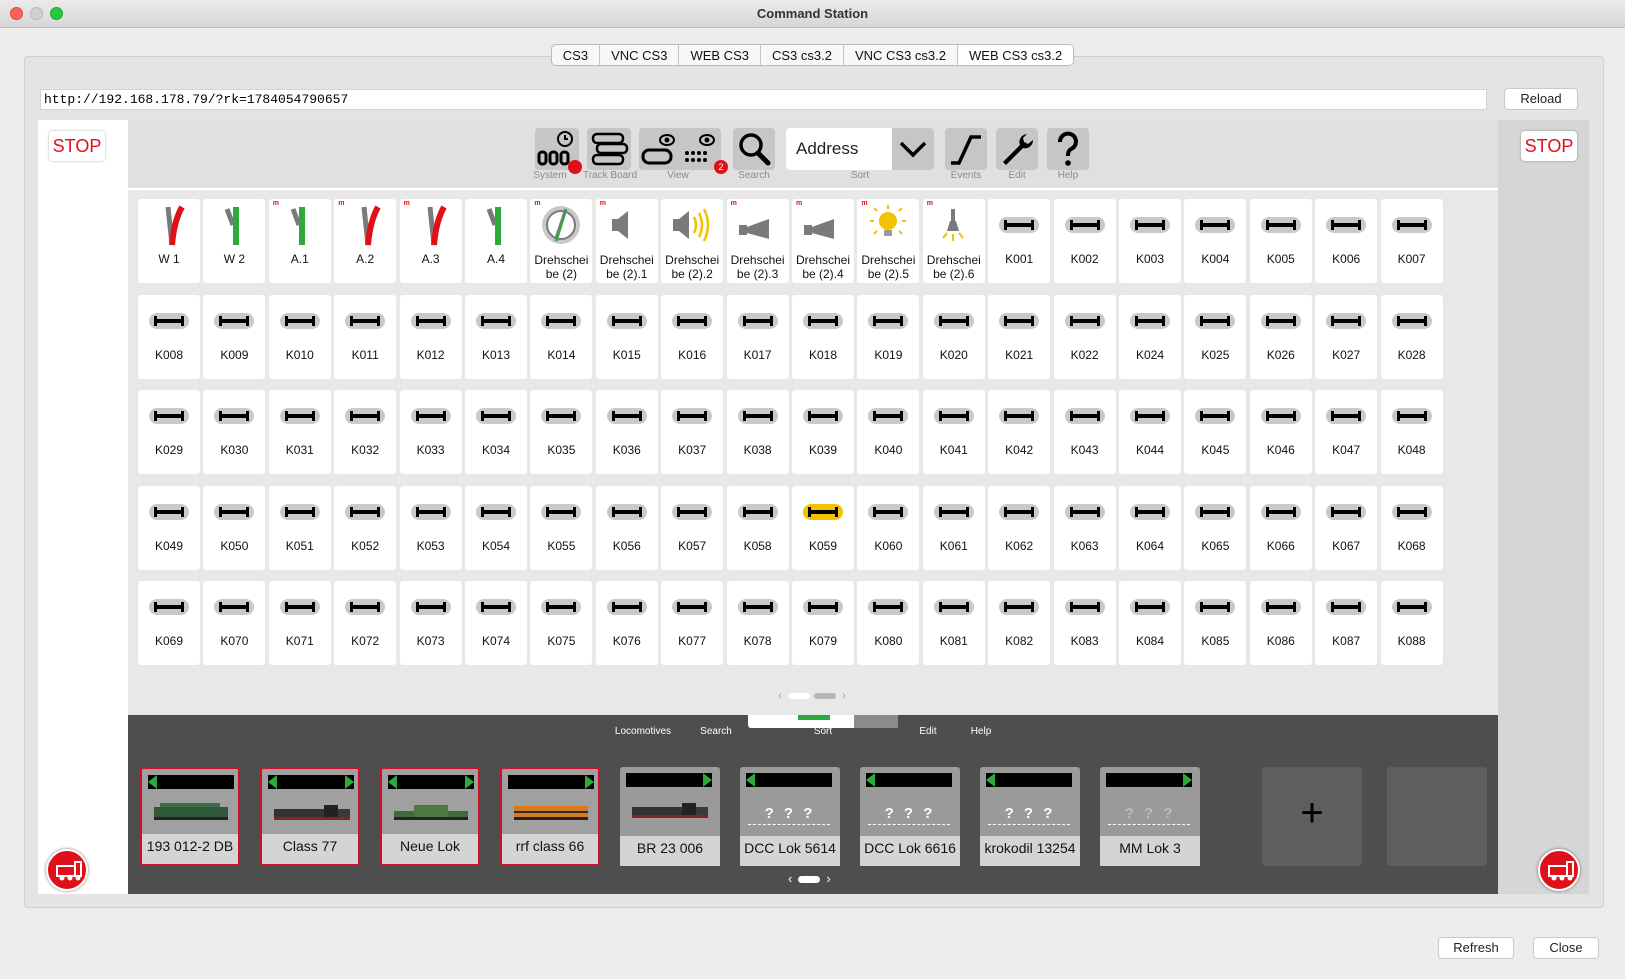  Describe the element at coordinates (754, 149) in the screenshot. I see `search-button` at that location.